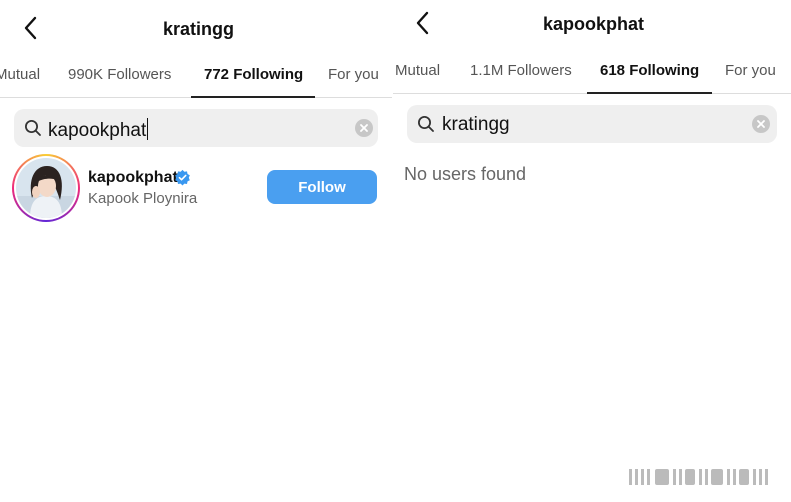 The image size is (791, 502). Describe the element at coordinates (521, 70) in the screenshot. I see `tab-followers: 1.1M Followers` at that location.